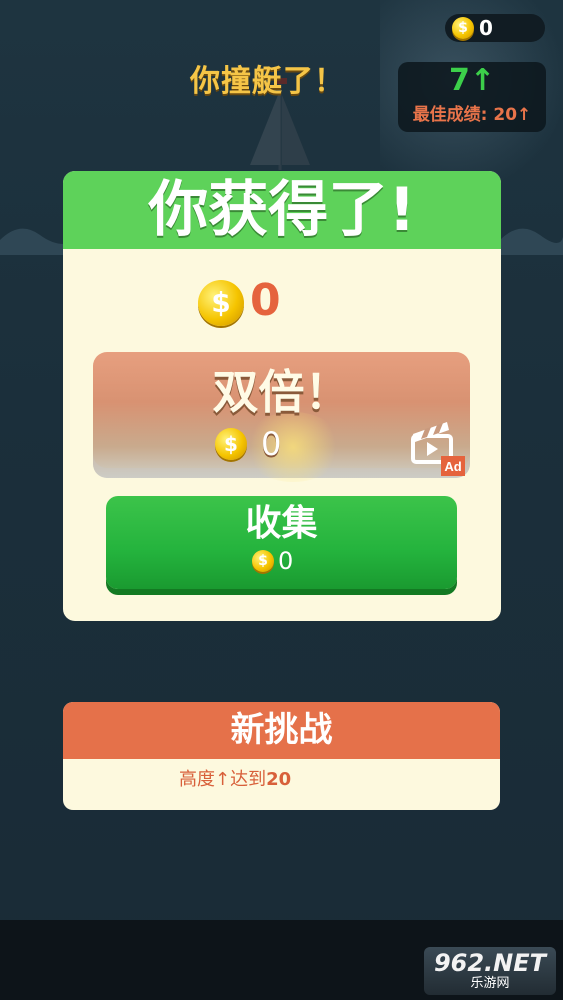 This screenshot has width=563, height=1000. I want to click on reward-title: 你获得了!, so click(282, 210).